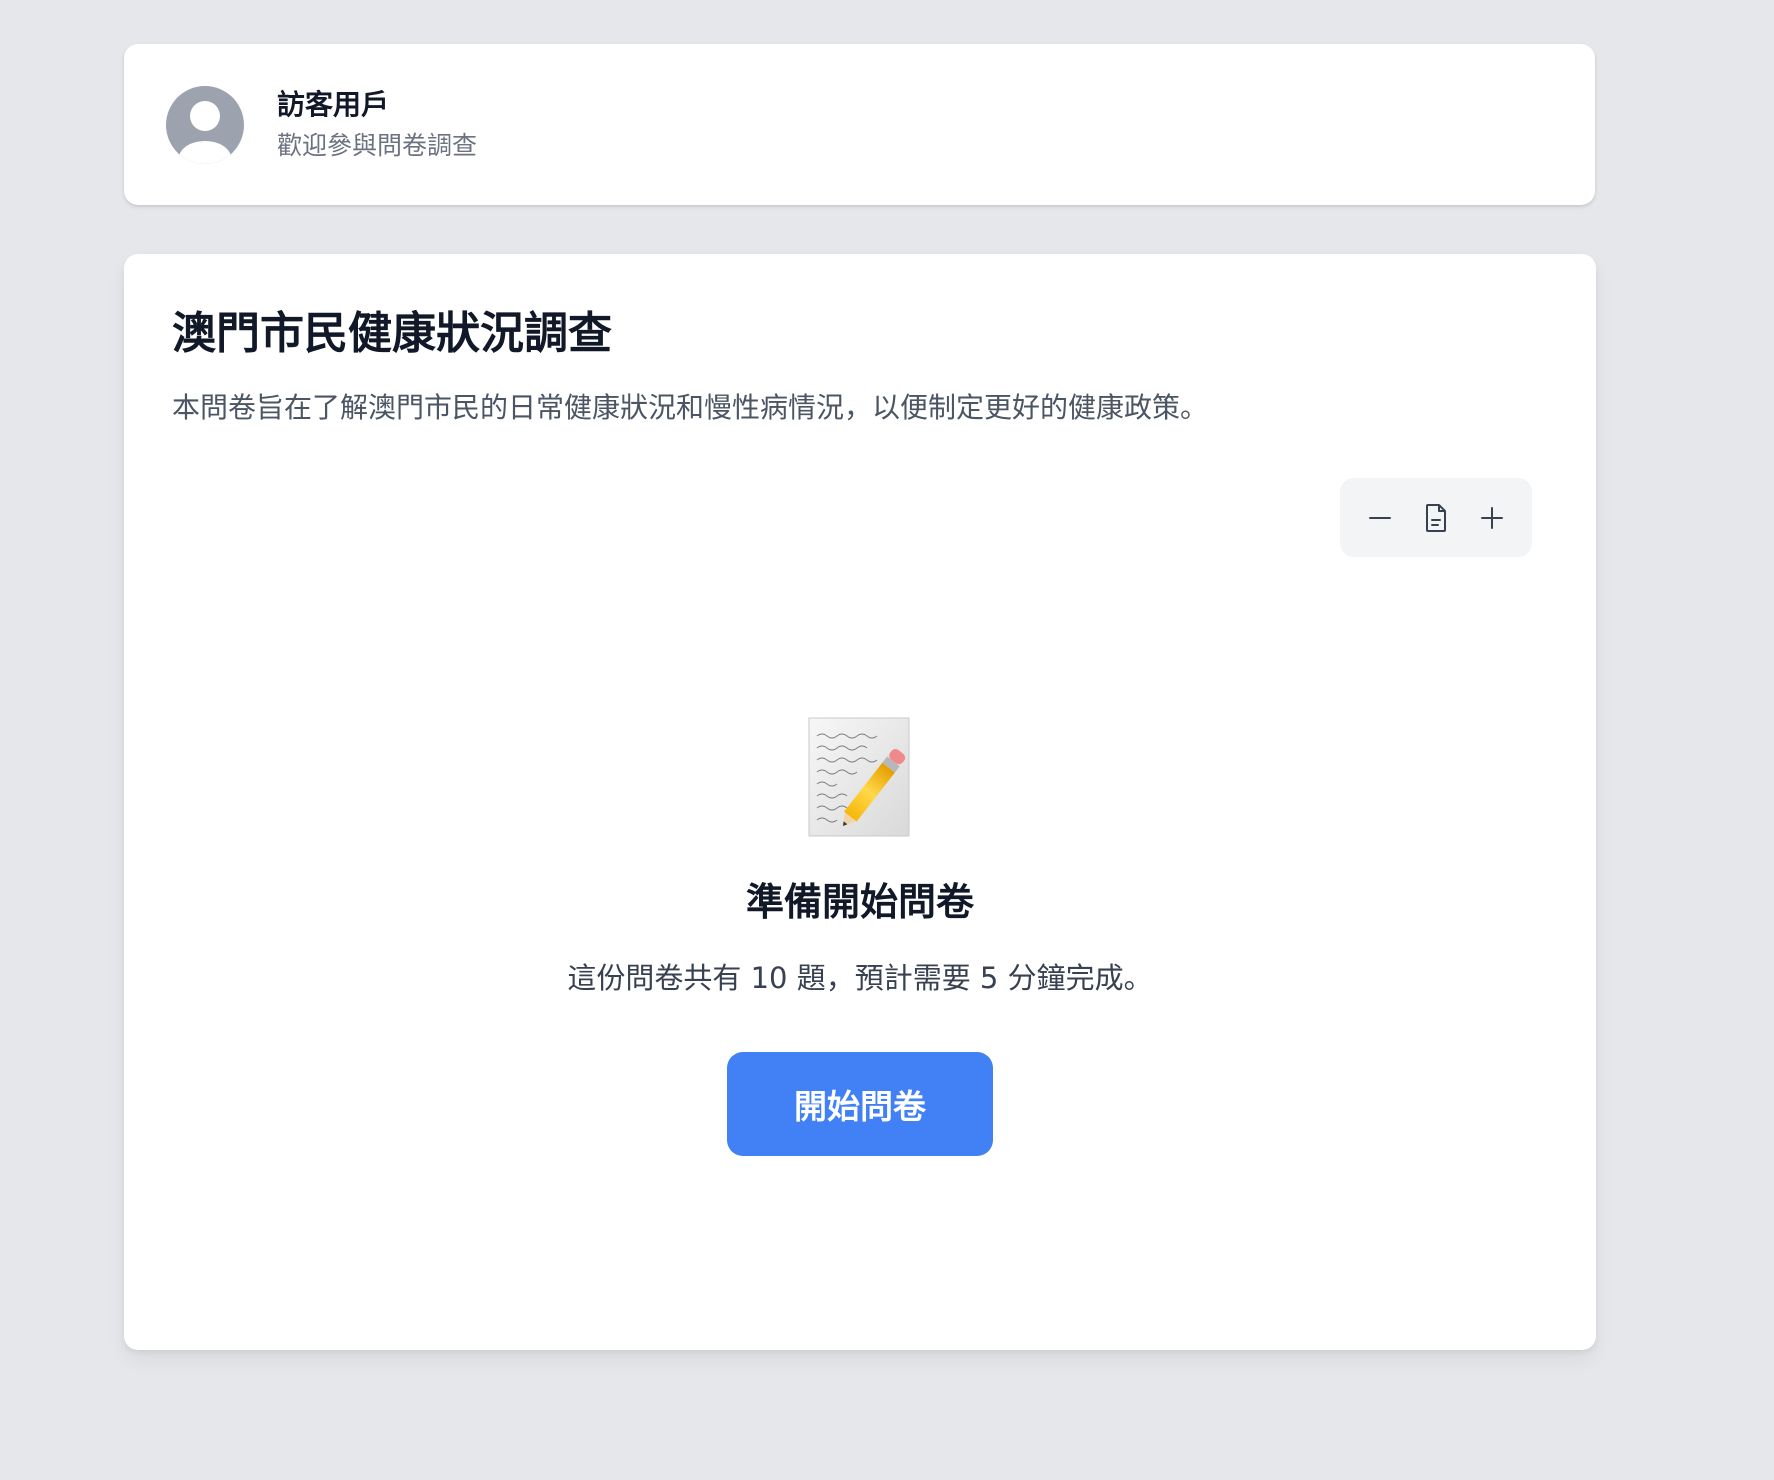 Image resolution: width=1774 pixels, height=1480 pixels. What do you see at coordinates (392, 333) in the screenshot?
I see `survey-title: 澳門市民健康狀況調查` at bounding box center [392, 333].